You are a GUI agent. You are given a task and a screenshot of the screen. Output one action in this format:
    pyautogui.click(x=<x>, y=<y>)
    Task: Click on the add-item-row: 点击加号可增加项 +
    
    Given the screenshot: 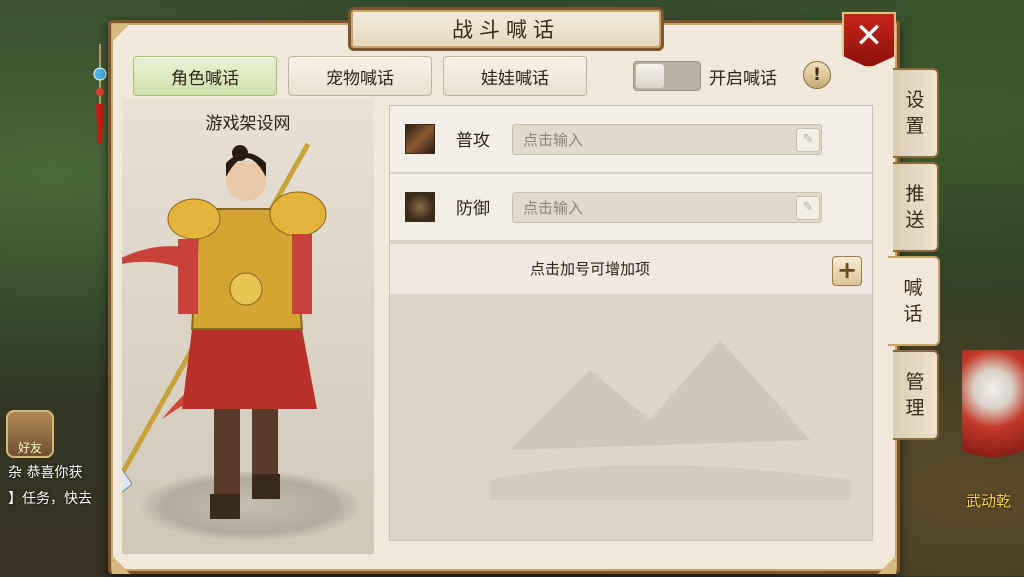 What is the action you would take?
    pyautogui.click(x=631, y=269)
    